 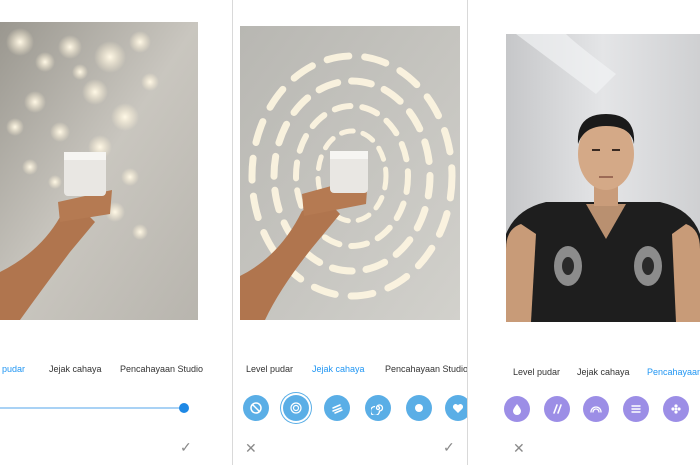 I want to click on fade-slider-track, so click(x=92, y=408).